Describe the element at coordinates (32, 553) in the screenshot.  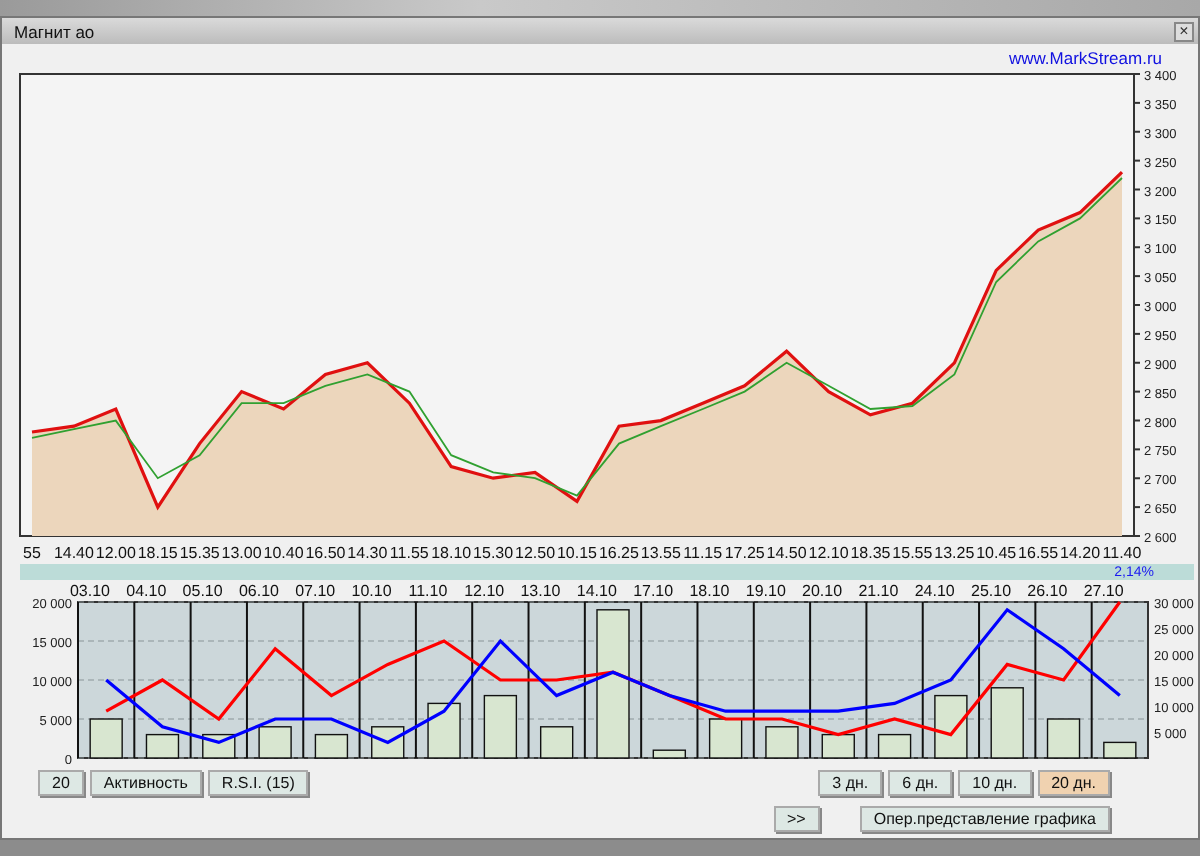
I see `axis-label: 55` at that location.